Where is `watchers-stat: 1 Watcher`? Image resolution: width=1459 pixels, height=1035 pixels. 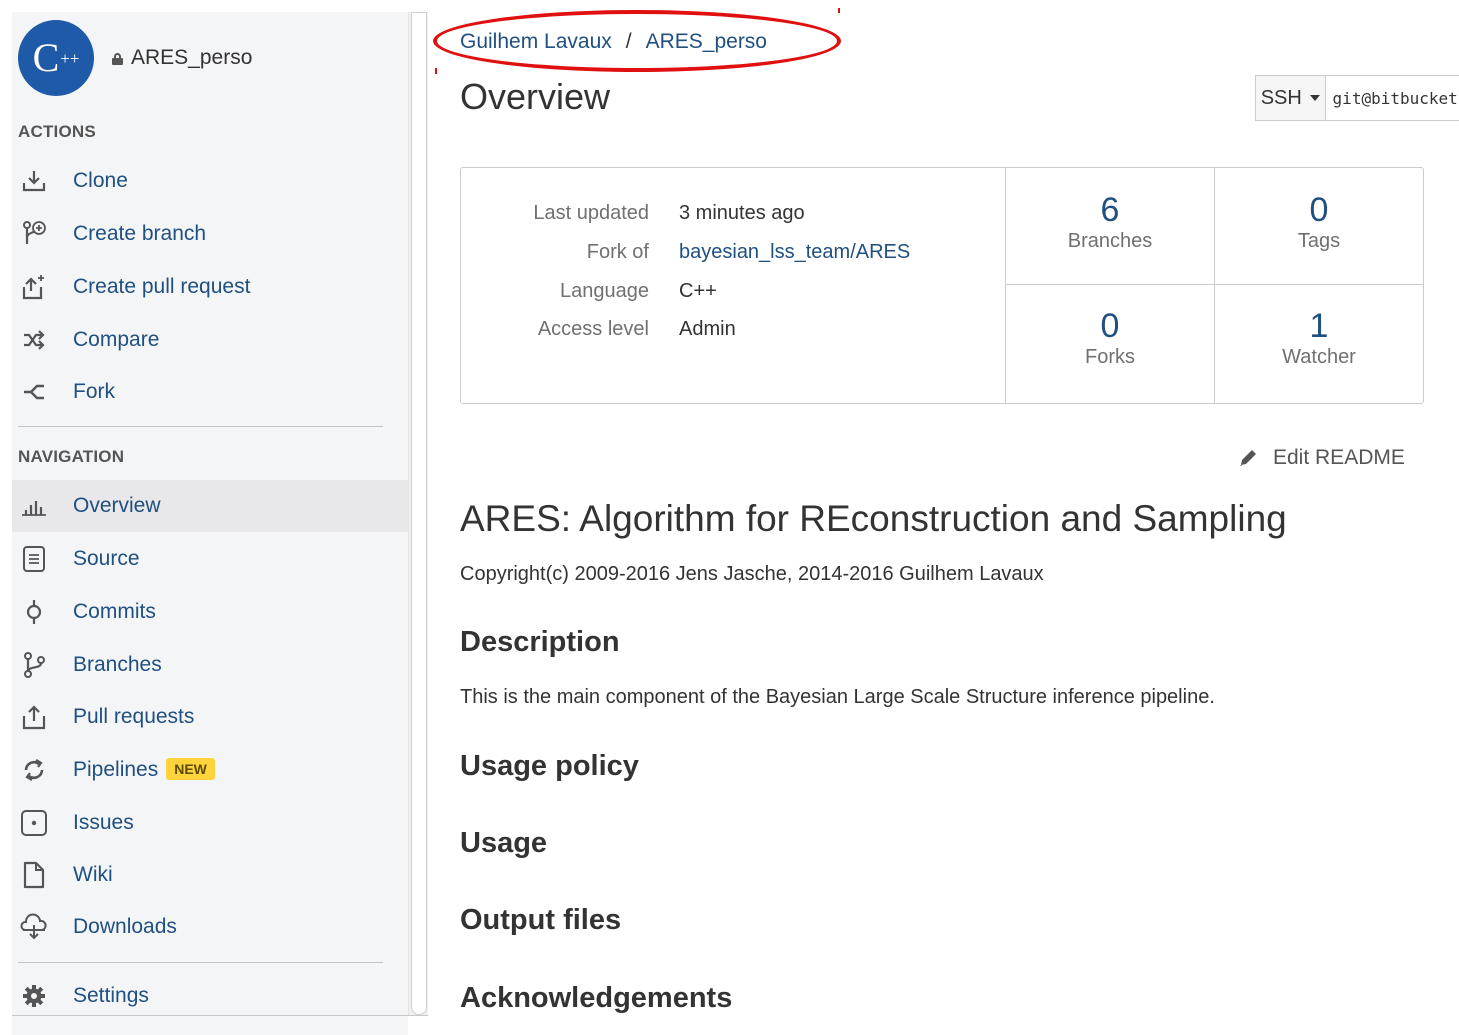 watchers-stat: 1 Watcher is located at coordinates (1319, 337).